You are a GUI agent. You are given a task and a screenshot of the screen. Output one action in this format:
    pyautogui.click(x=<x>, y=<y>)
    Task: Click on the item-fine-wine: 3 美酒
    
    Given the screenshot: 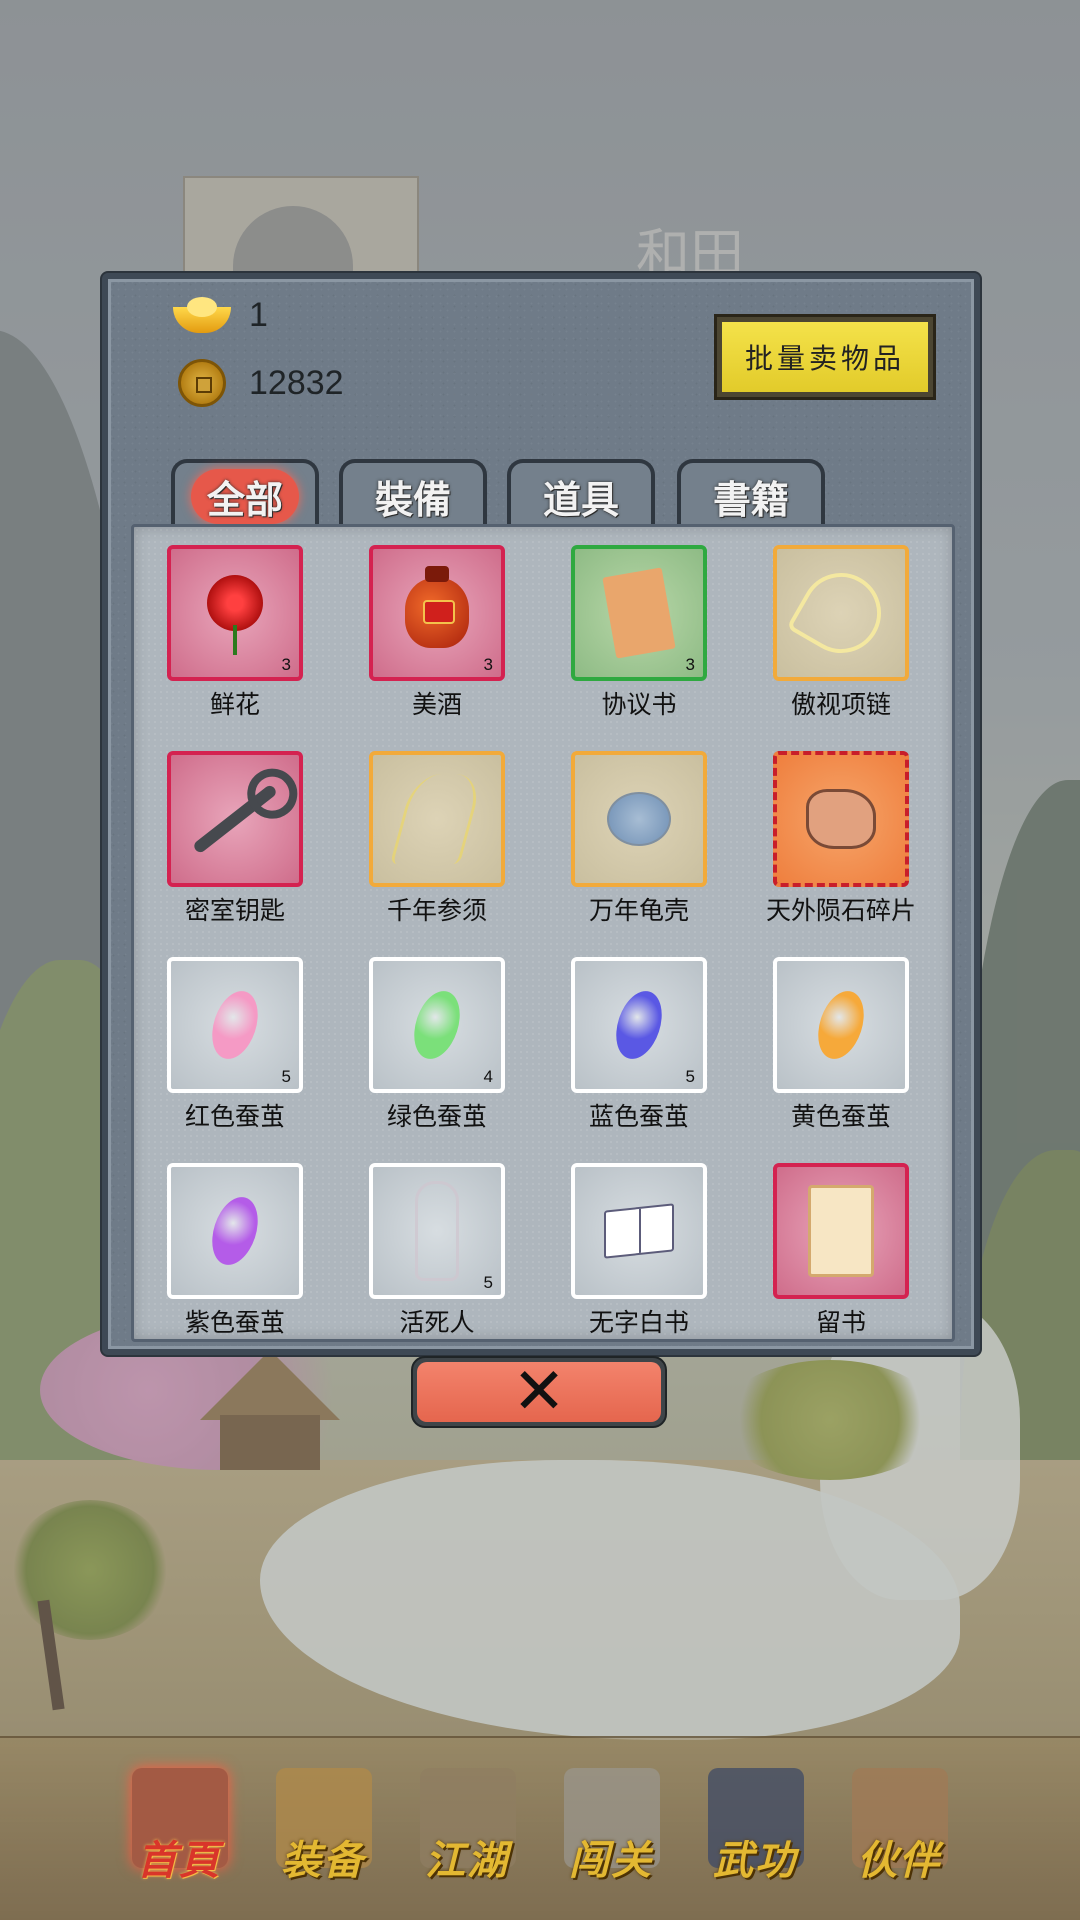 What is the action you would take?
    pyautogui.click(x=437, y=633)
    